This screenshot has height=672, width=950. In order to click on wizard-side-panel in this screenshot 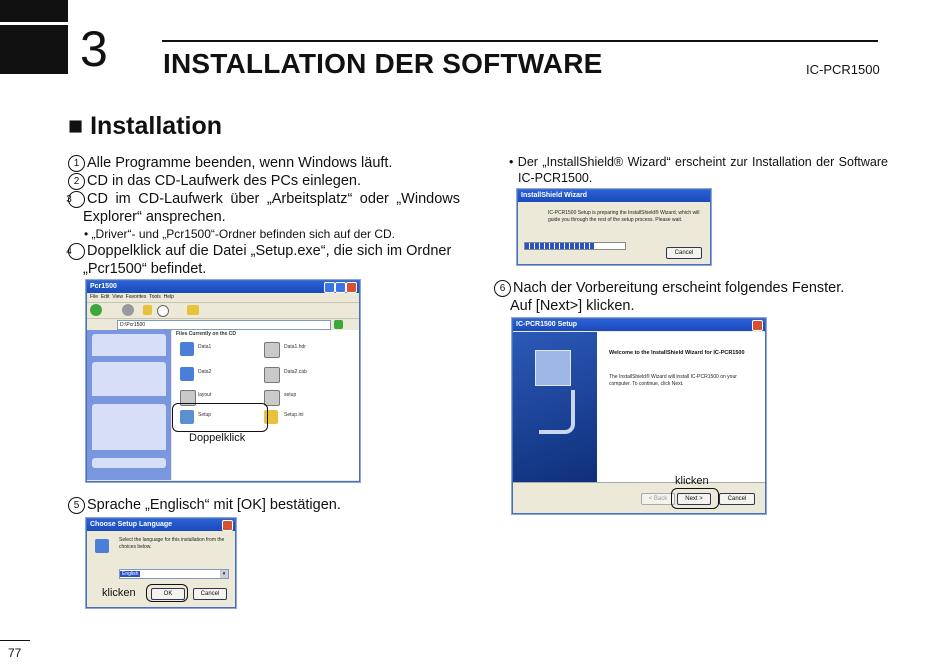, I will do `click(555, 407)`.